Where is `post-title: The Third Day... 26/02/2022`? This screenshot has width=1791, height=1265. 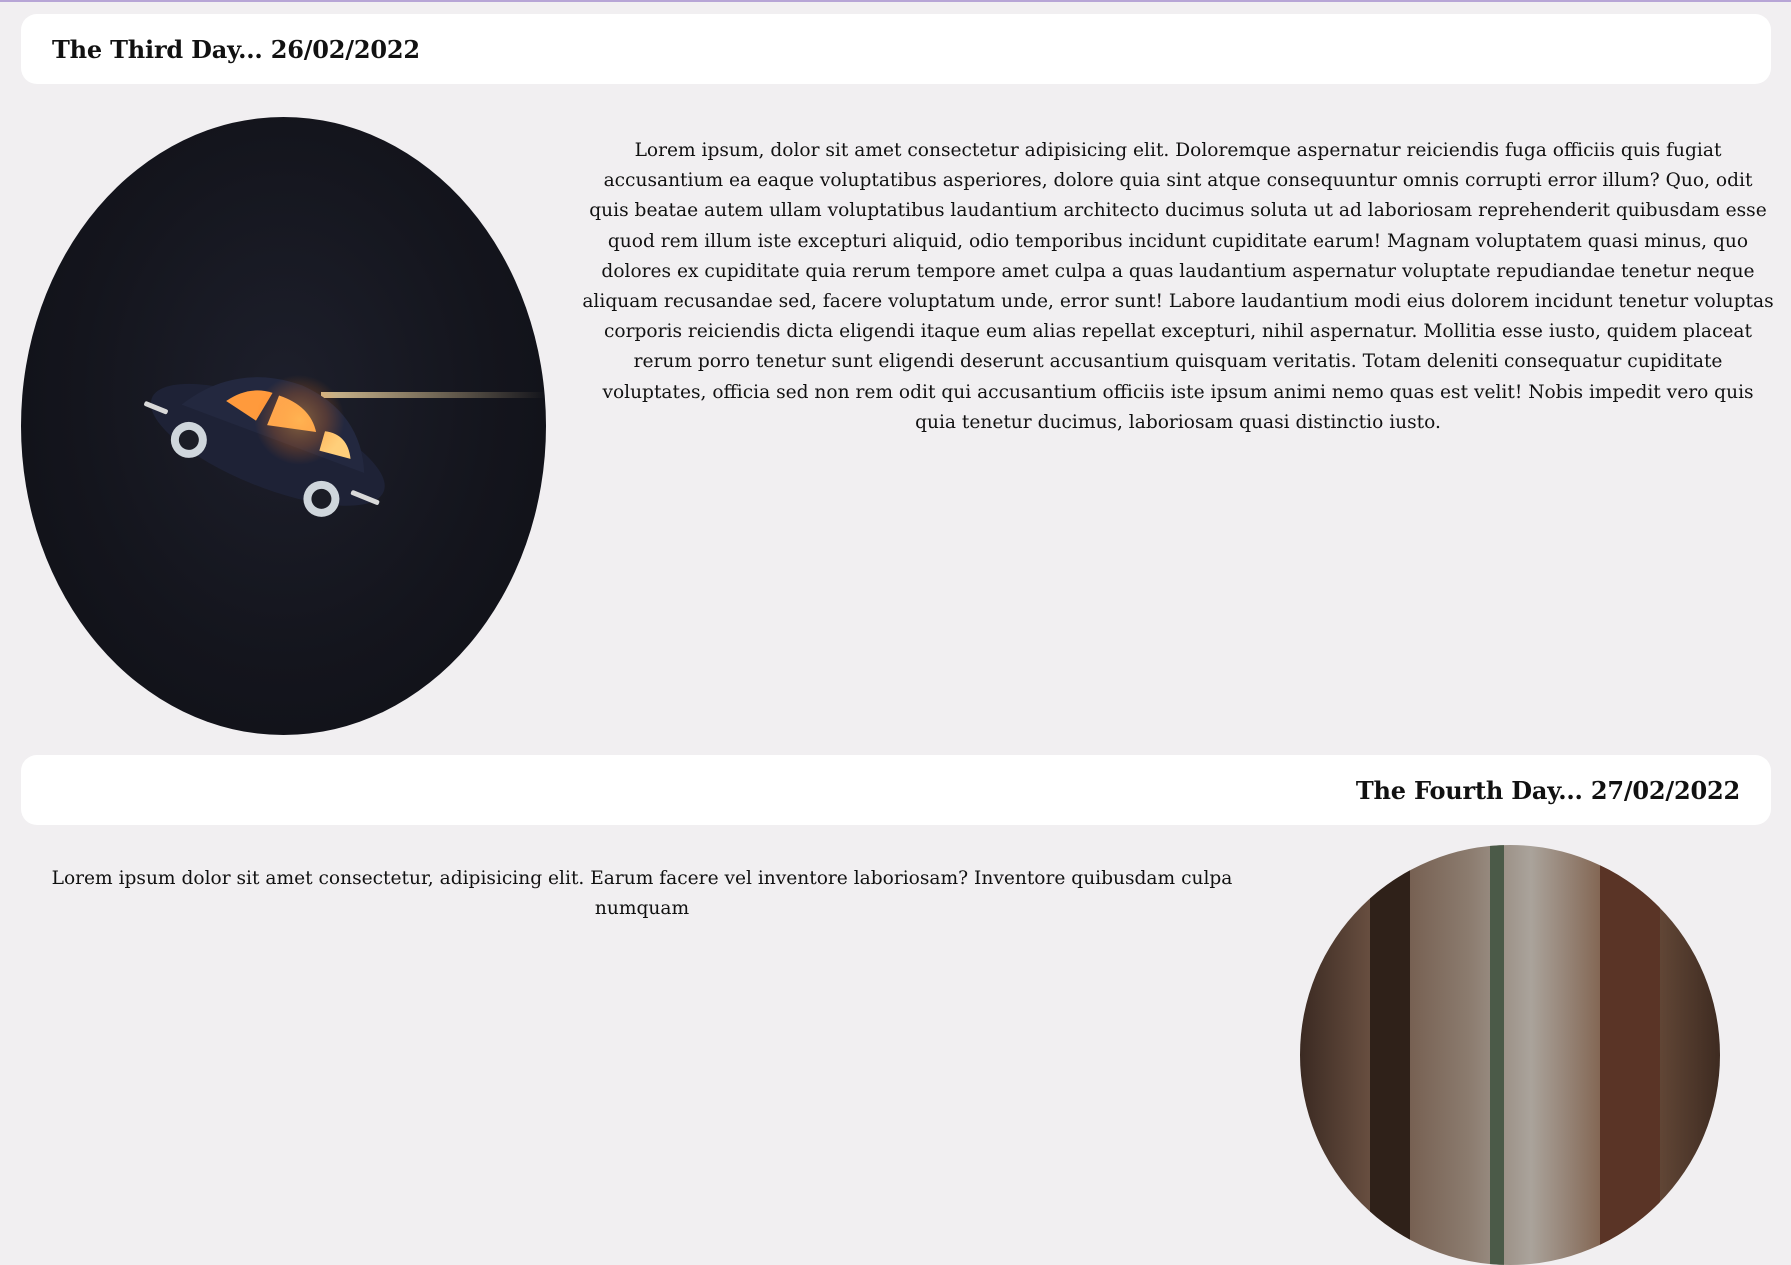
post-title: The Third Day... 26/02/2022 is located at coordinates (236, 49).